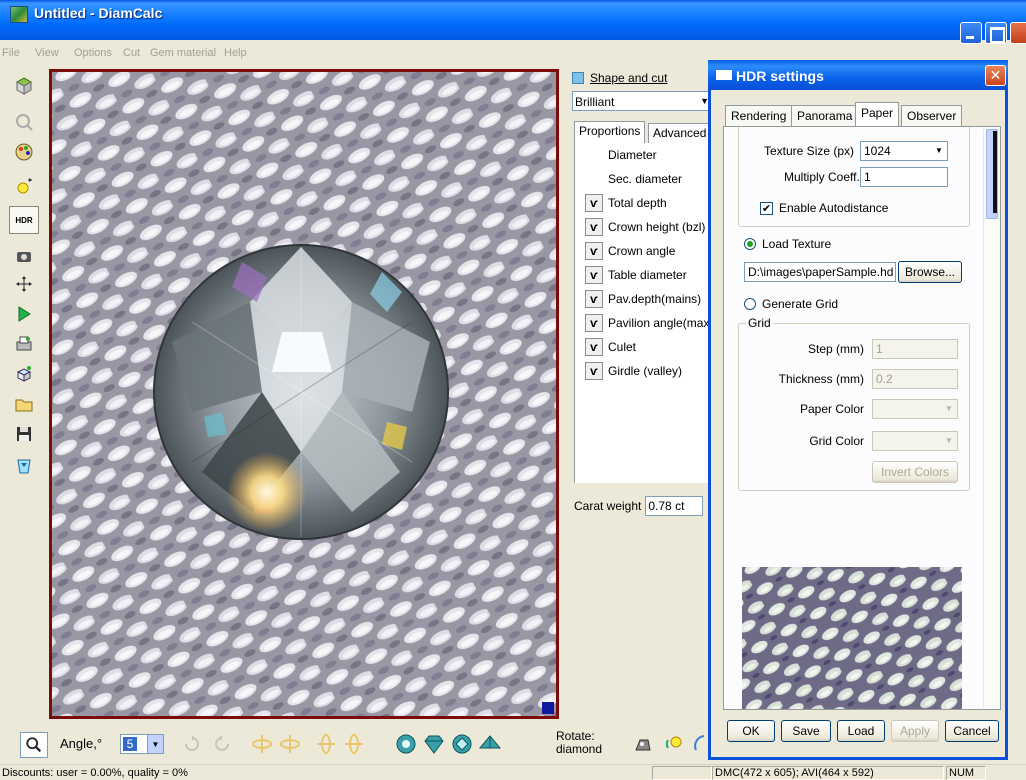 The height and width of the screenshot is (780, 1026). I want to click on dialog-close-button: ✕, so click(995, 75).